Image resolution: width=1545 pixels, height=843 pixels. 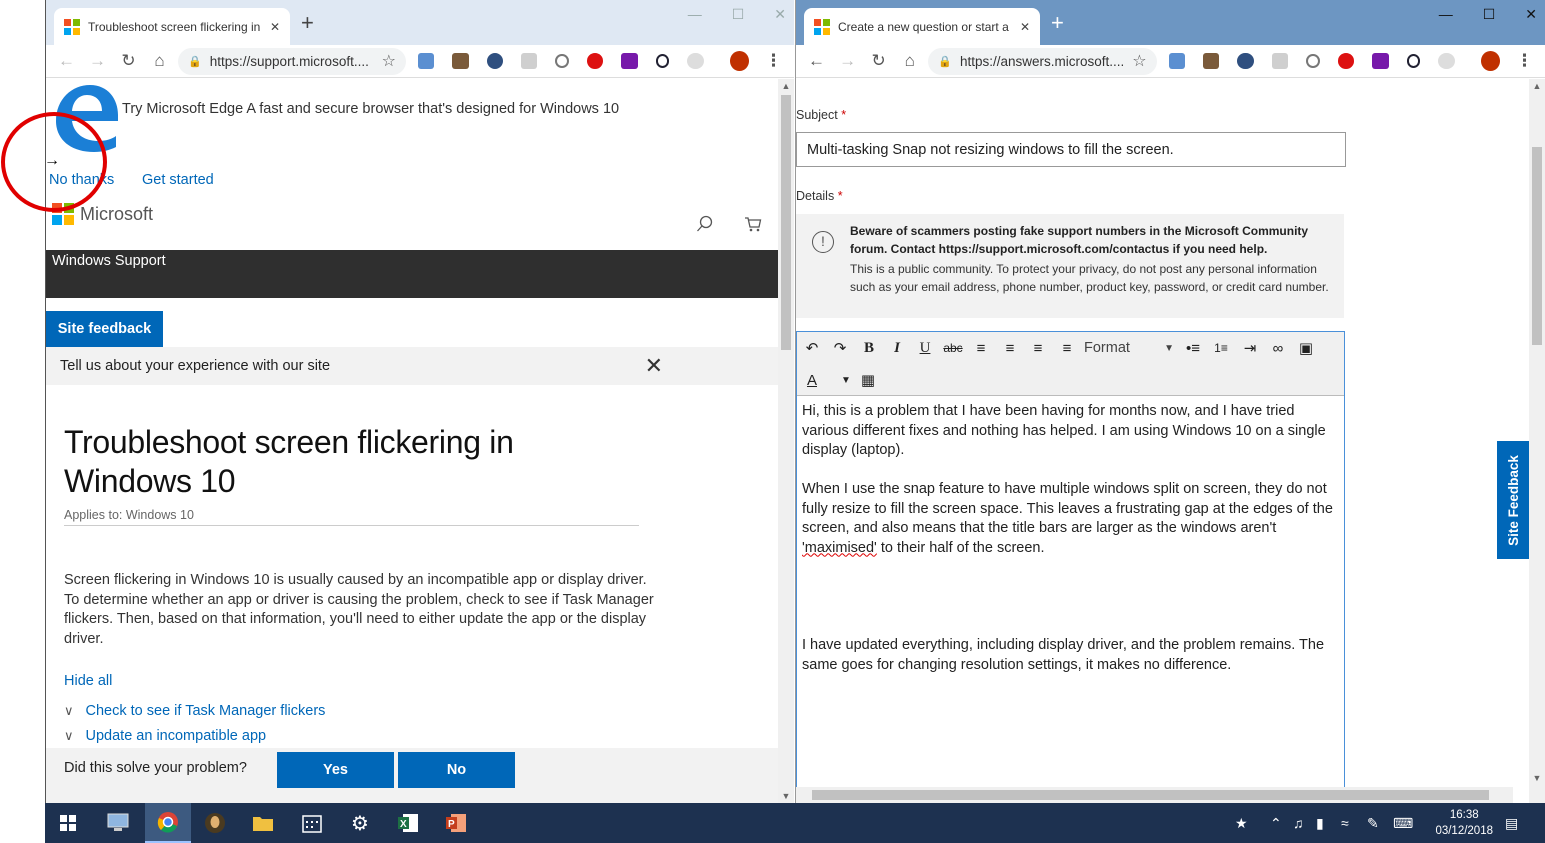 What do you see at coordinates (456, 770) in the screenshot?
I see `no-button: No` at bounding box center [456, 770].